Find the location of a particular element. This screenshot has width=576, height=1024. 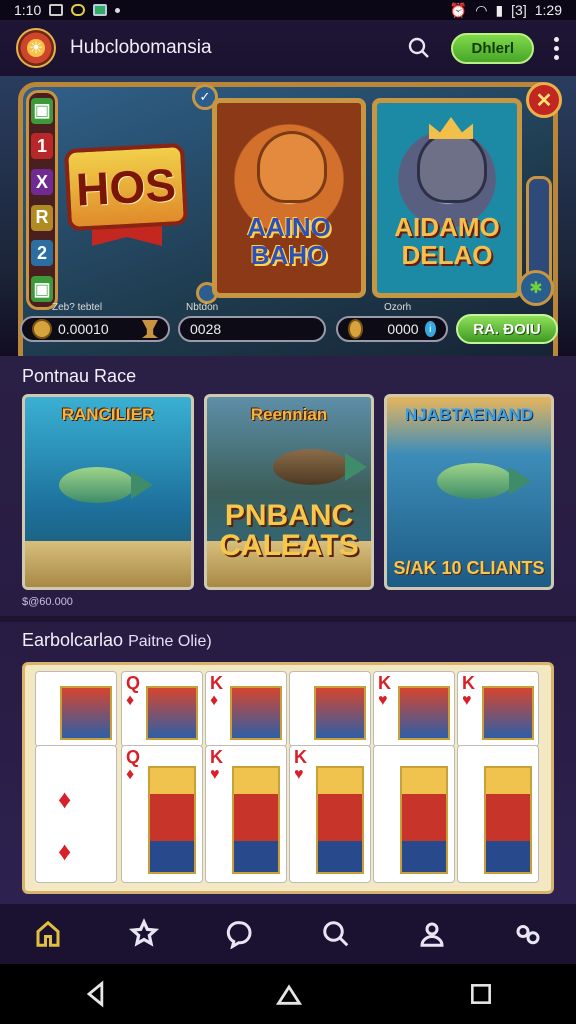

playing-card: K ♠ is located at coordinates (498, 814).